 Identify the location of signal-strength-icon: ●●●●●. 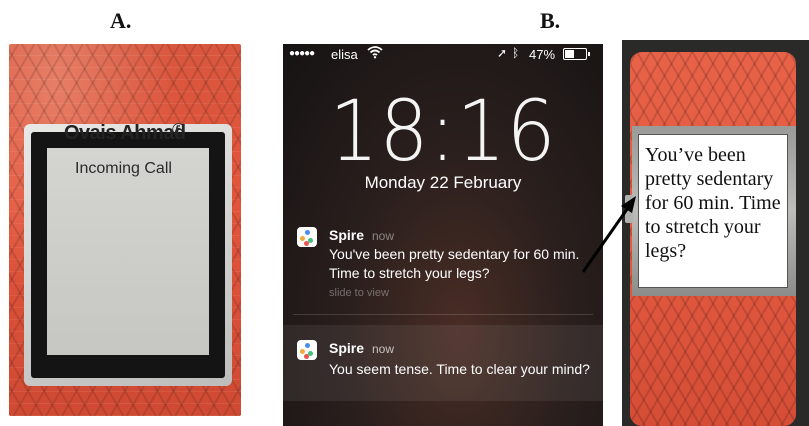
(302, 53).